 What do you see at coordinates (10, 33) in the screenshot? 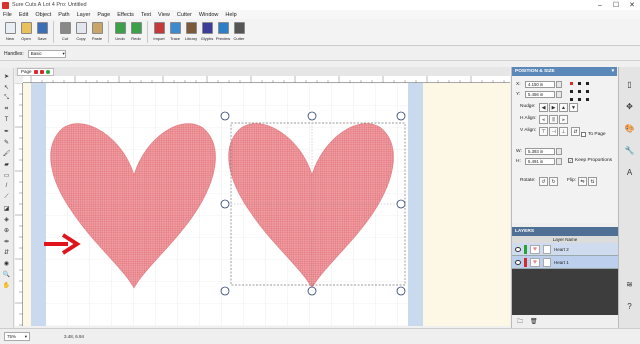
I see `new-button: New` at bounding box center [10, 33].